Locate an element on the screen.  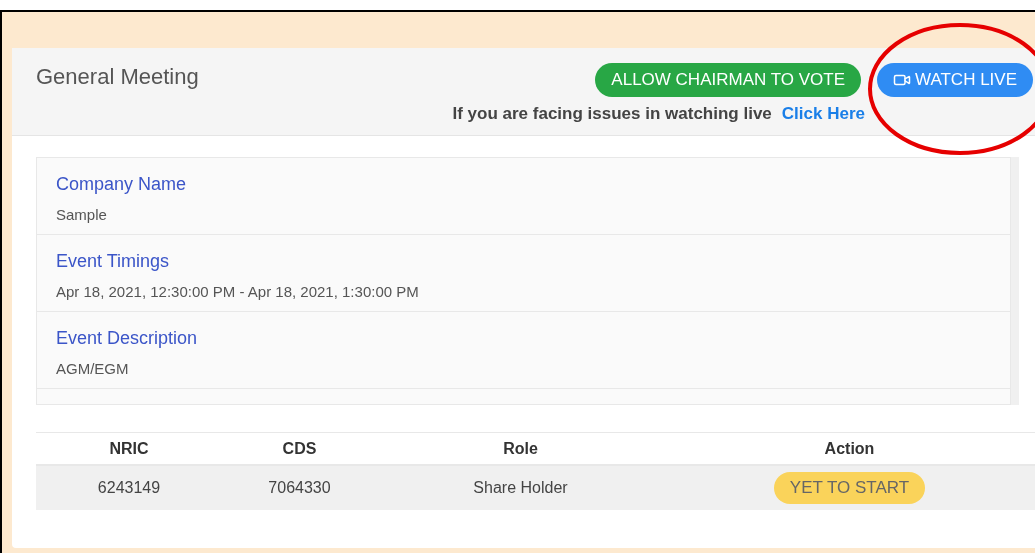
status-pill: YET TO START is located at coordinates (849, 488).